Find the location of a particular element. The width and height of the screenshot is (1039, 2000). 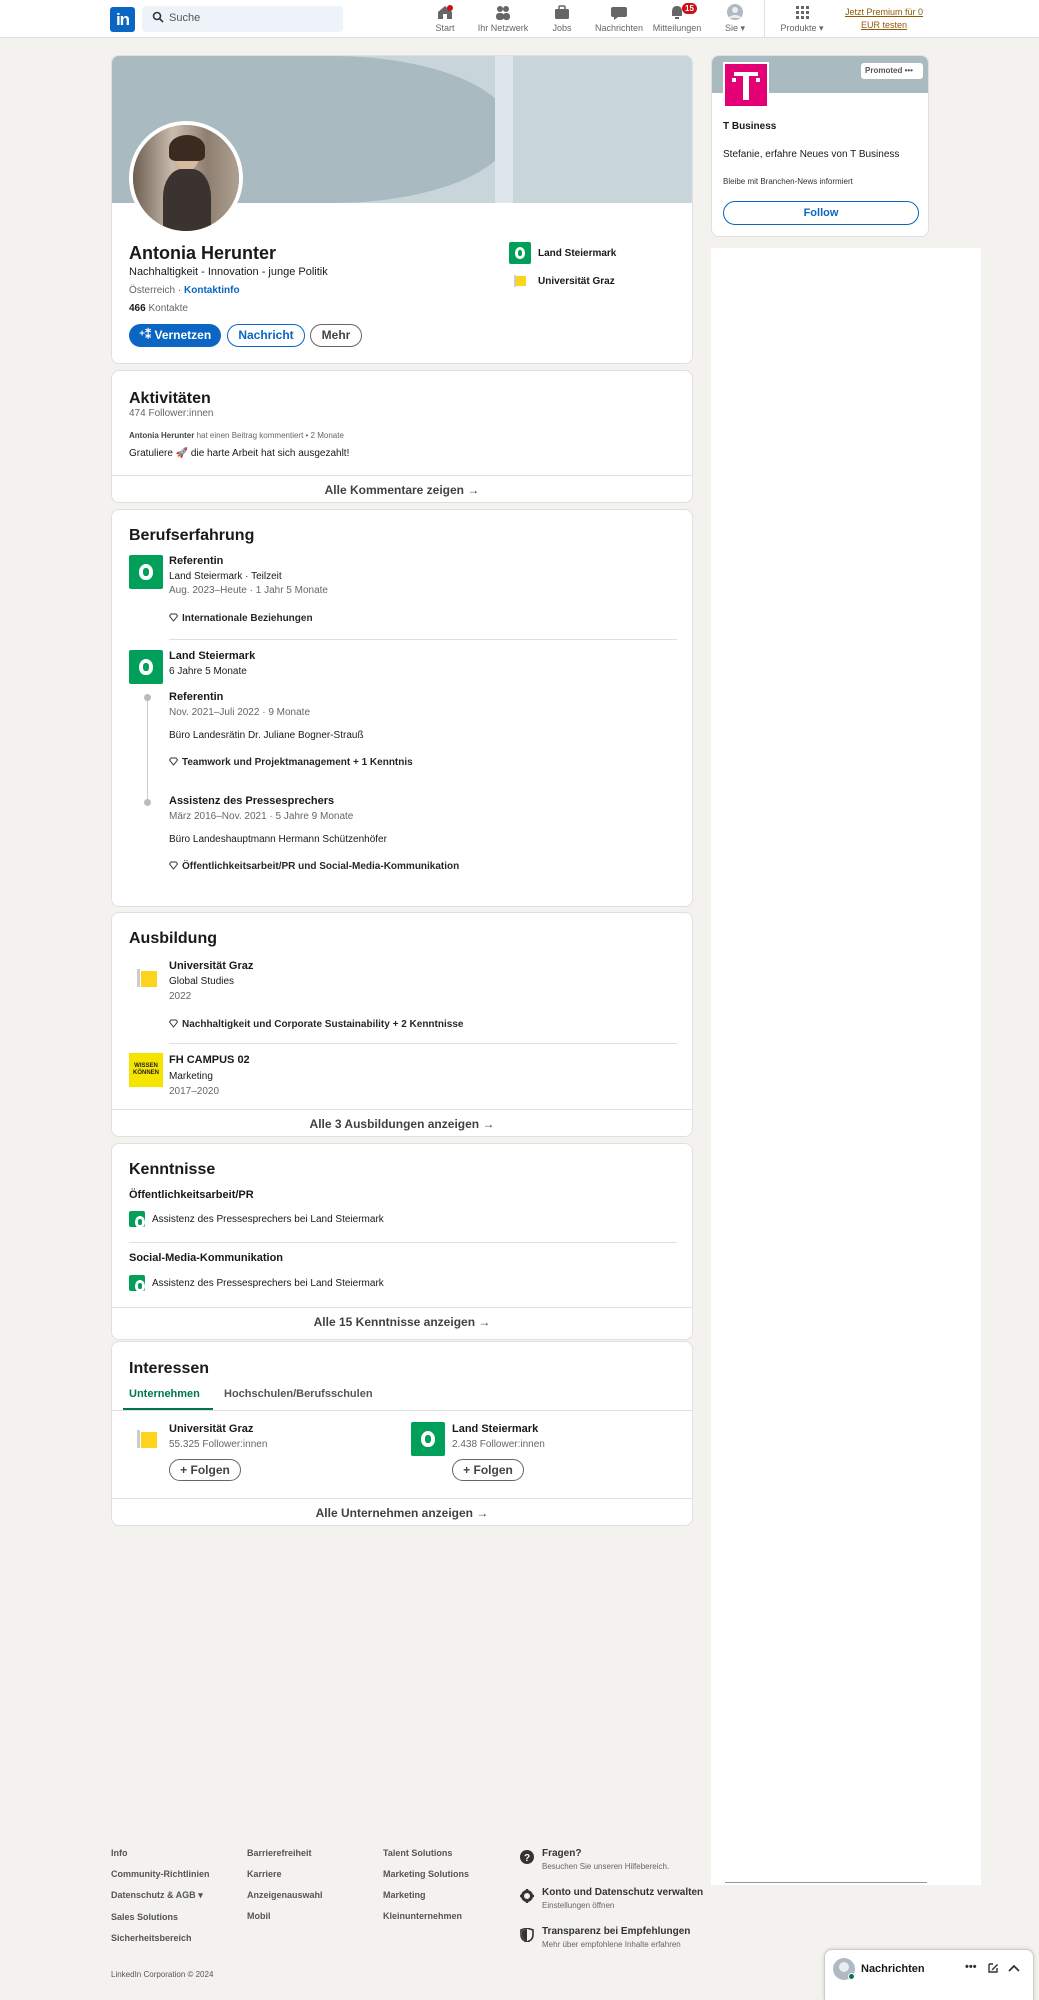

footer-link: Community-Richtlinien is located at coordinates (176, 1874).